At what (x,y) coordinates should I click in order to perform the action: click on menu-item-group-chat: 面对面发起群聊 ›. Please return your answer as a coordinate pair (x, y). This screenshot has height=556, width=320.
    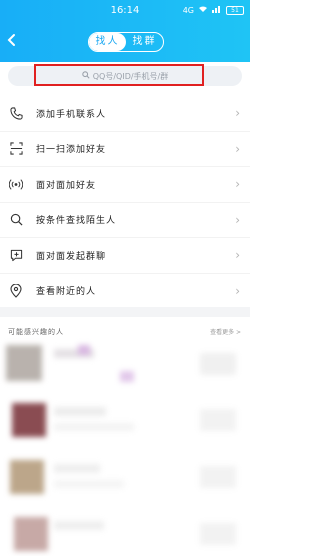
    Looking at the image, I should click on (125, 256).